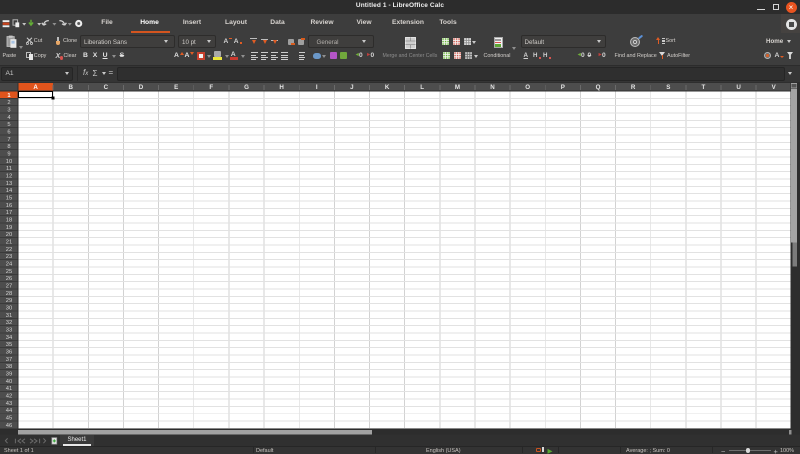 The width and height of the screenshot is (800, 454). Describe the element at coordinates (9, 257) in the screenshot. I see `svg-text: 23` at that location.